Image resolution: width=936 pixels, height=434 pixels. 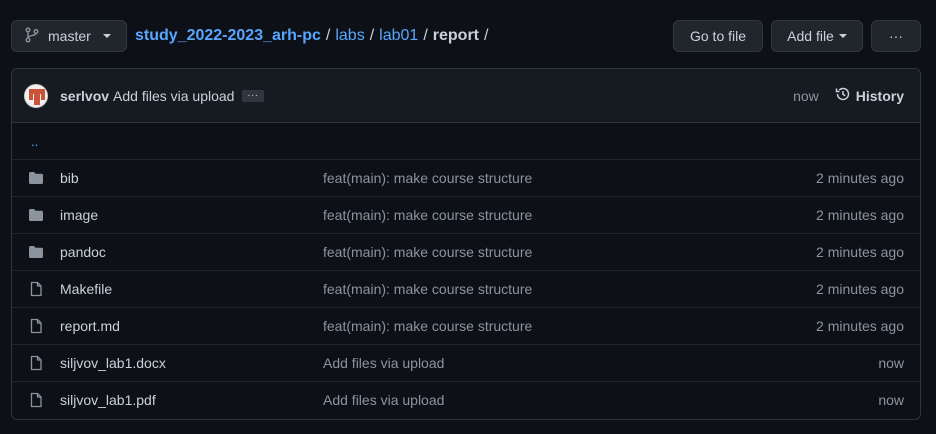 I want to click on file-row: siljvov_lab1.docx Add files via upload now, so click(x=466, y=362).